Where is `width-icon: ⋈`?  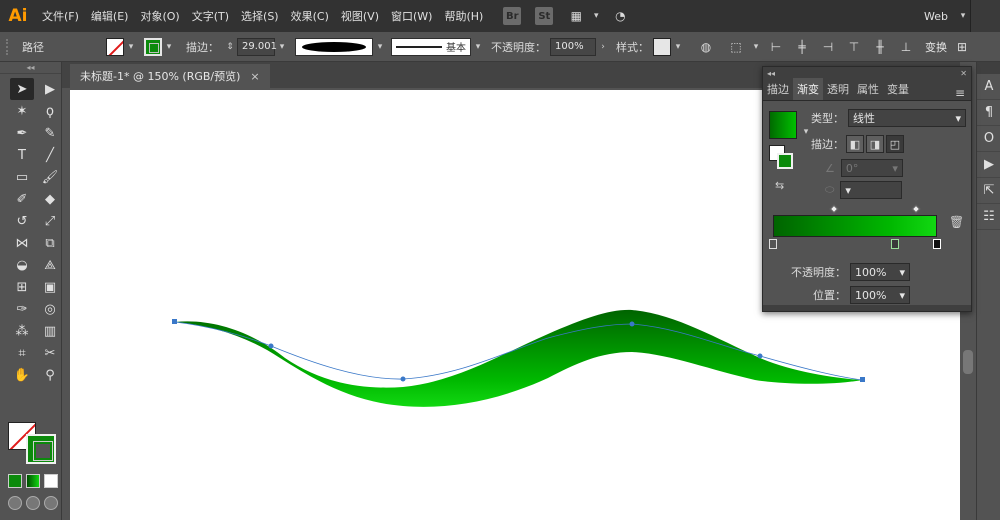 width-icon: ⋈ is located at coordinates (22, 243).